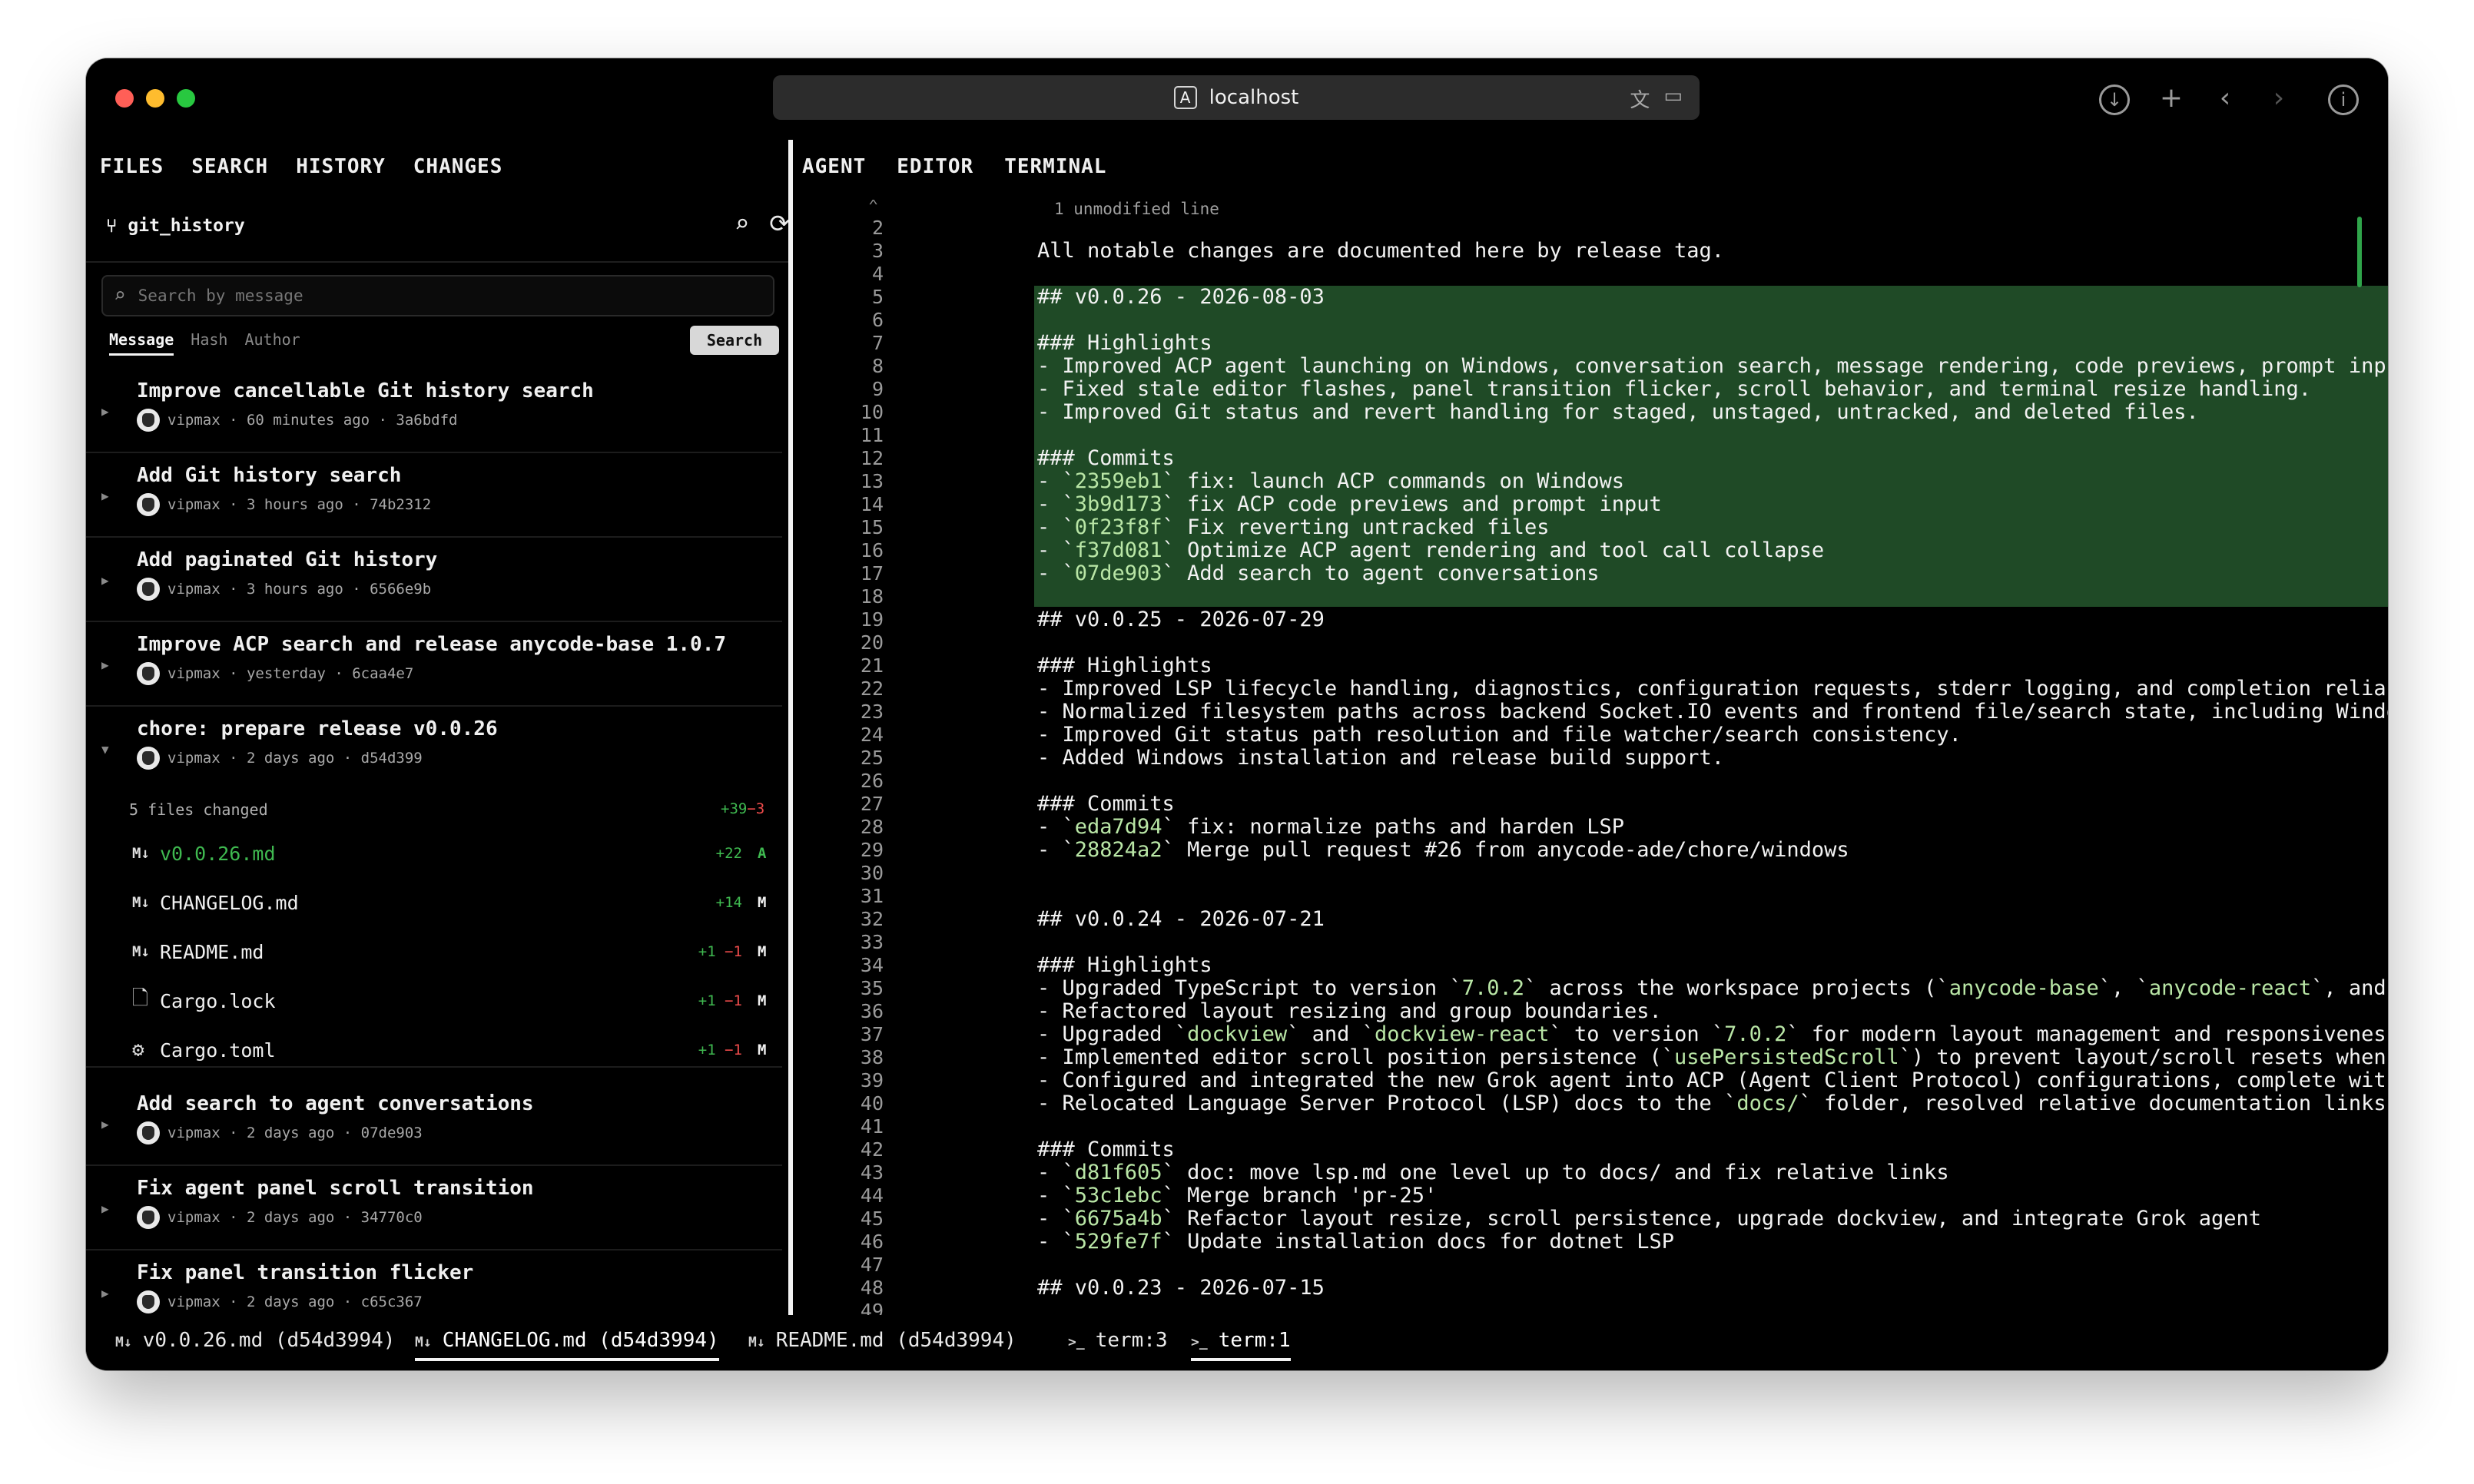 The width and height of the screenshot is (2474, 1484). I want to click on search-input: ⌕ Search by message, so click(437, 295).